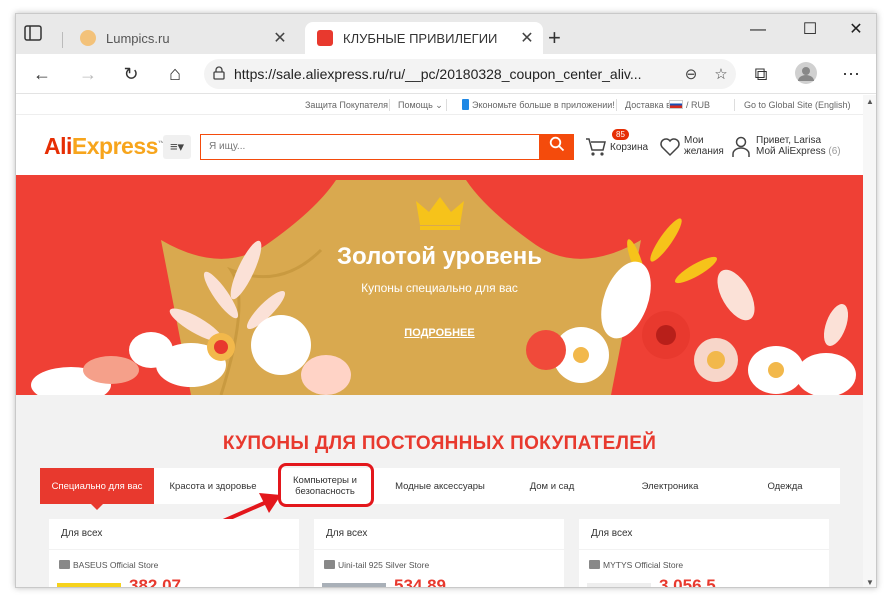 This screenshot has width=892, height=601. Describe the element at coordinates (104, 146) in the screenshot. I see `aliexpress-logo: AliExpress™` at that location.